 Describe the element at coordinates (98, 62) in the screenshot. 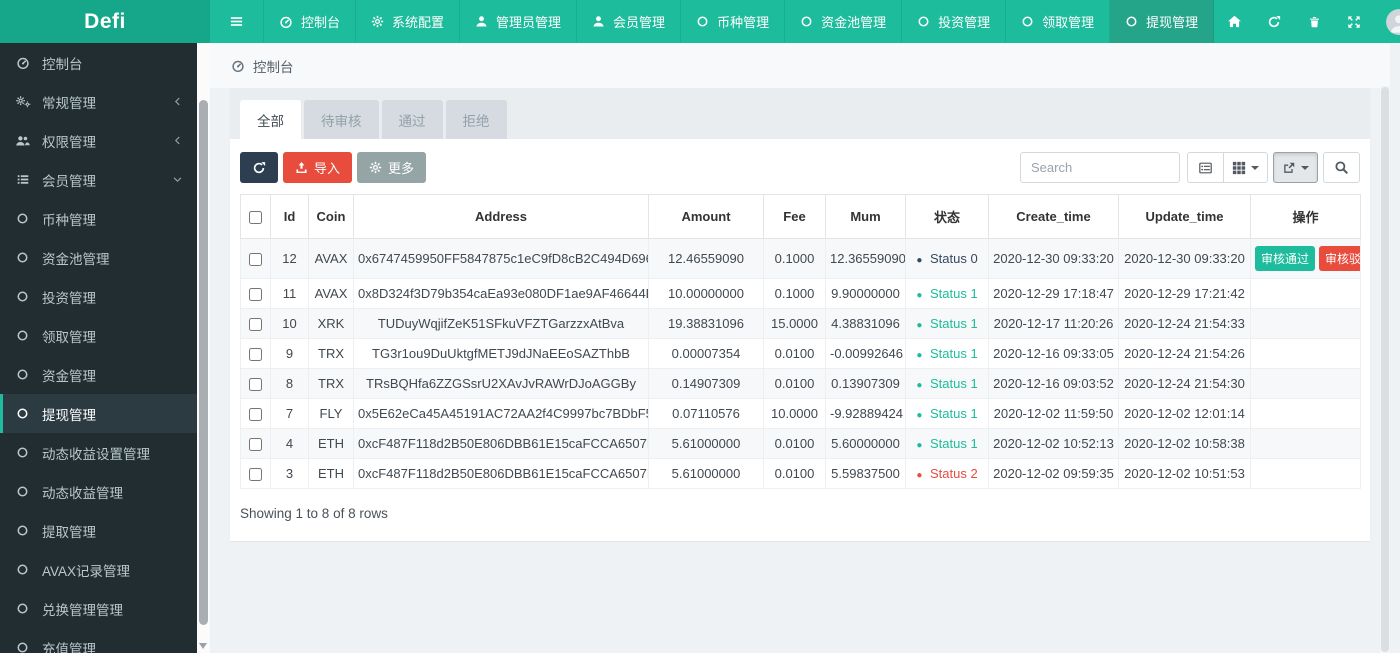

I see `sidebar-item: 控制台` at that location.